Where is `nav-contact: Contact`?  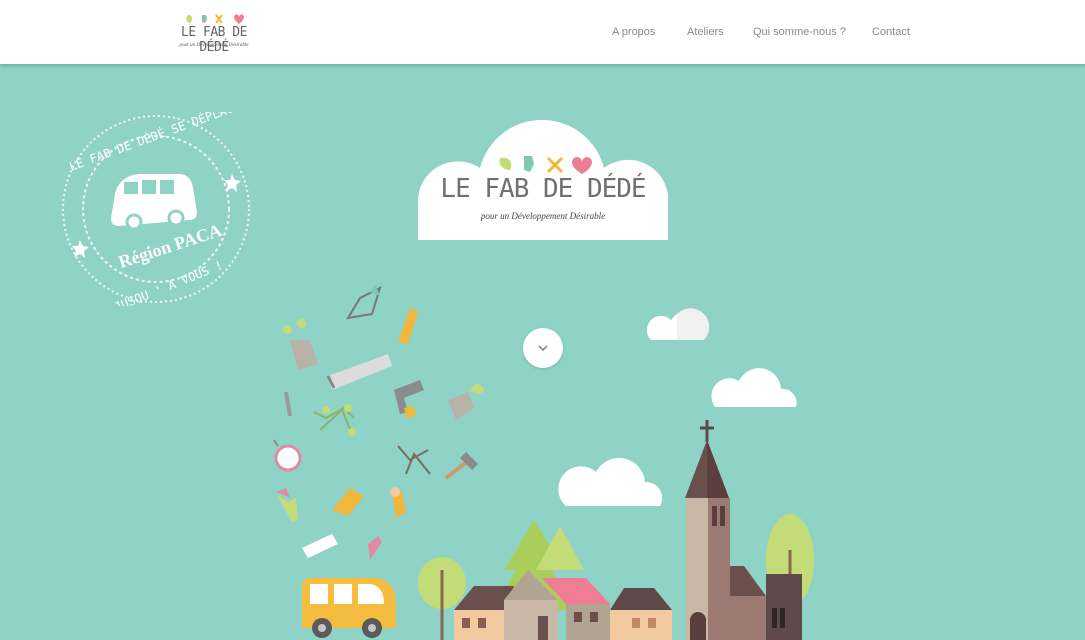 nav-contact: Contact is located at coordinates (891, 32).